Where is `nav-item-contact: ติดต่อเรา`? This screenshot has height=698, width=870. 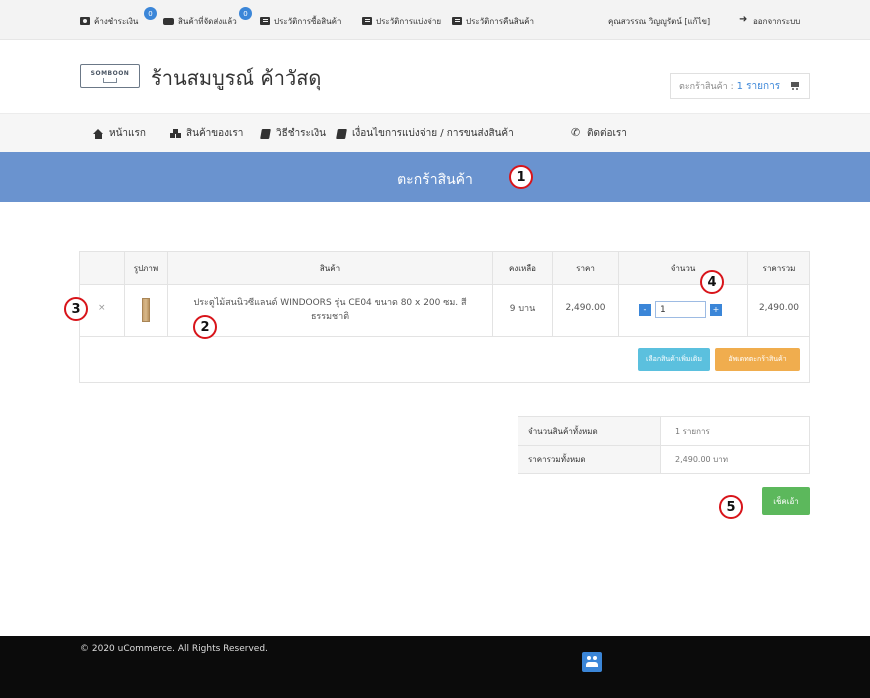 nav-item-contact: ติดต่อเรา is located at coordinates (599, 133).